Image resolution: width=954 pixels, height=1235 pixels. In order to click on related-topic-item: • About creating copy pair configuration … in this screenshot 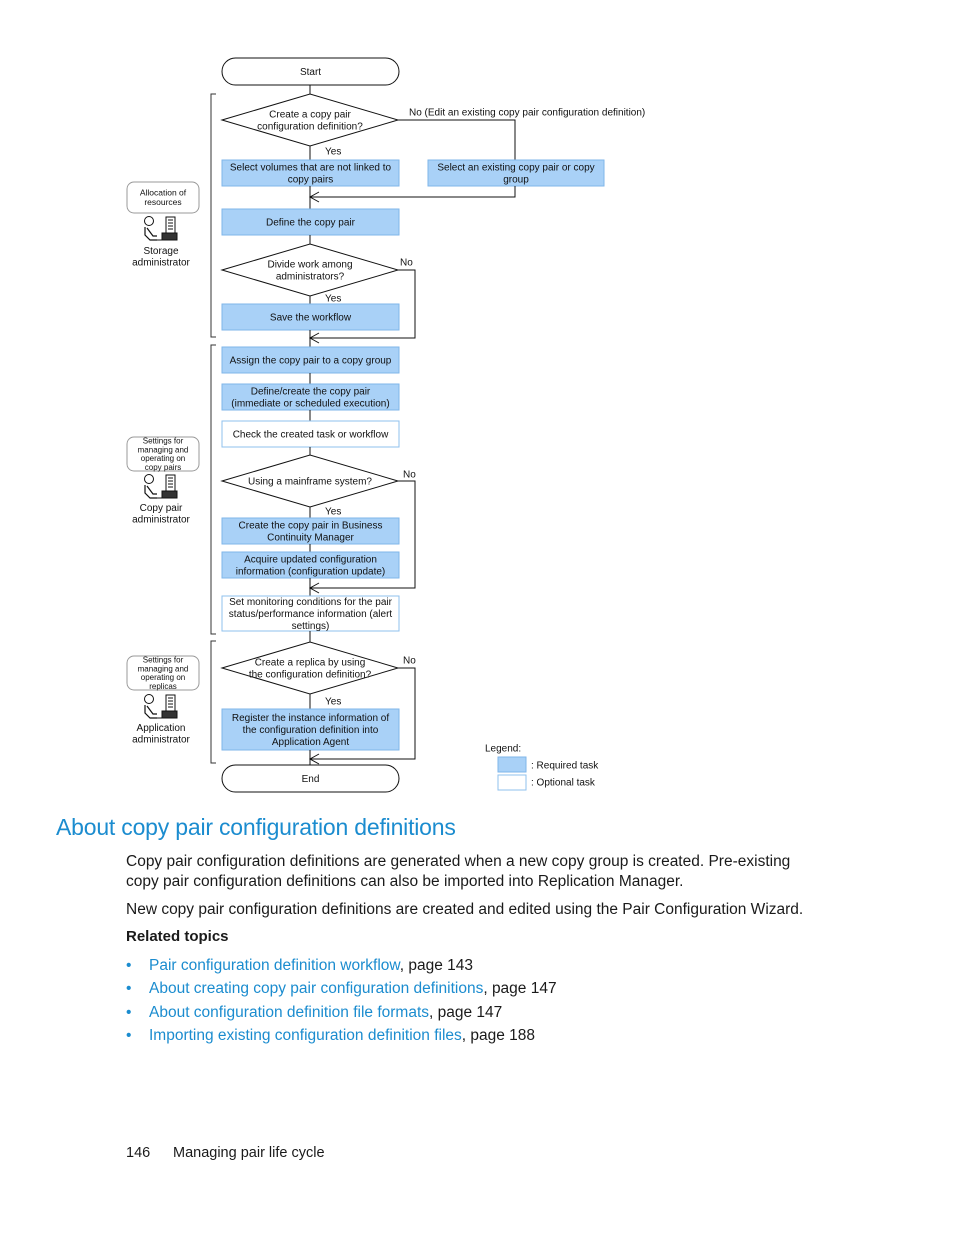, I will do `click(341, 989)`.